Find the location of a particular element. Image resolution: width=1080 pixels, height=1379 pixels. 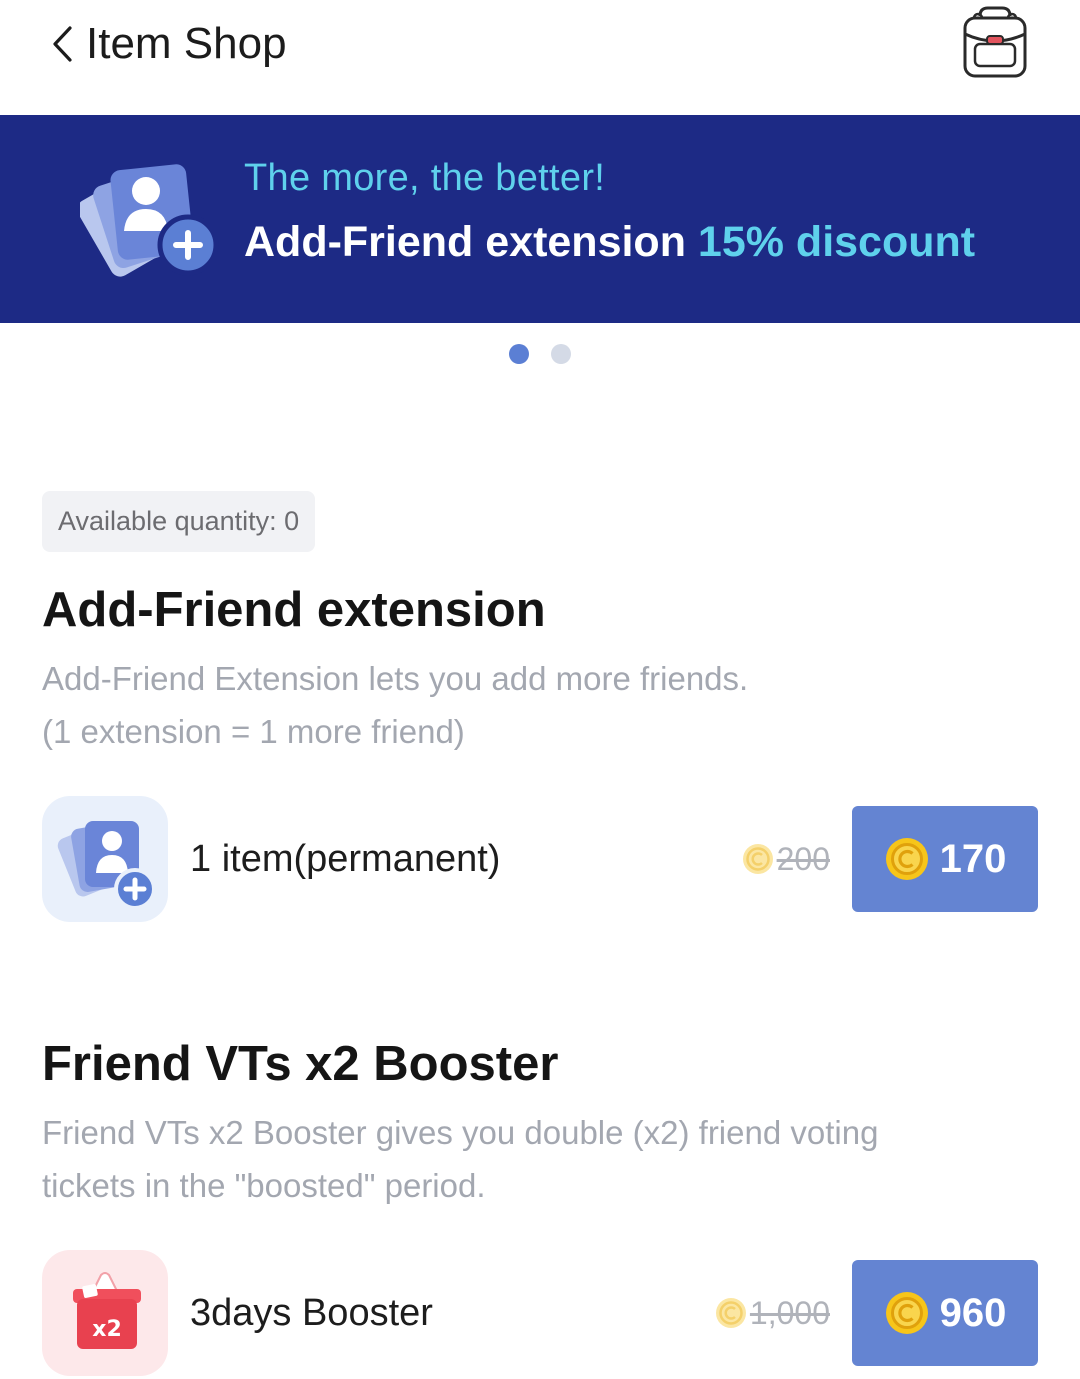

carousel-indicator is located at coordinates (540, 355).